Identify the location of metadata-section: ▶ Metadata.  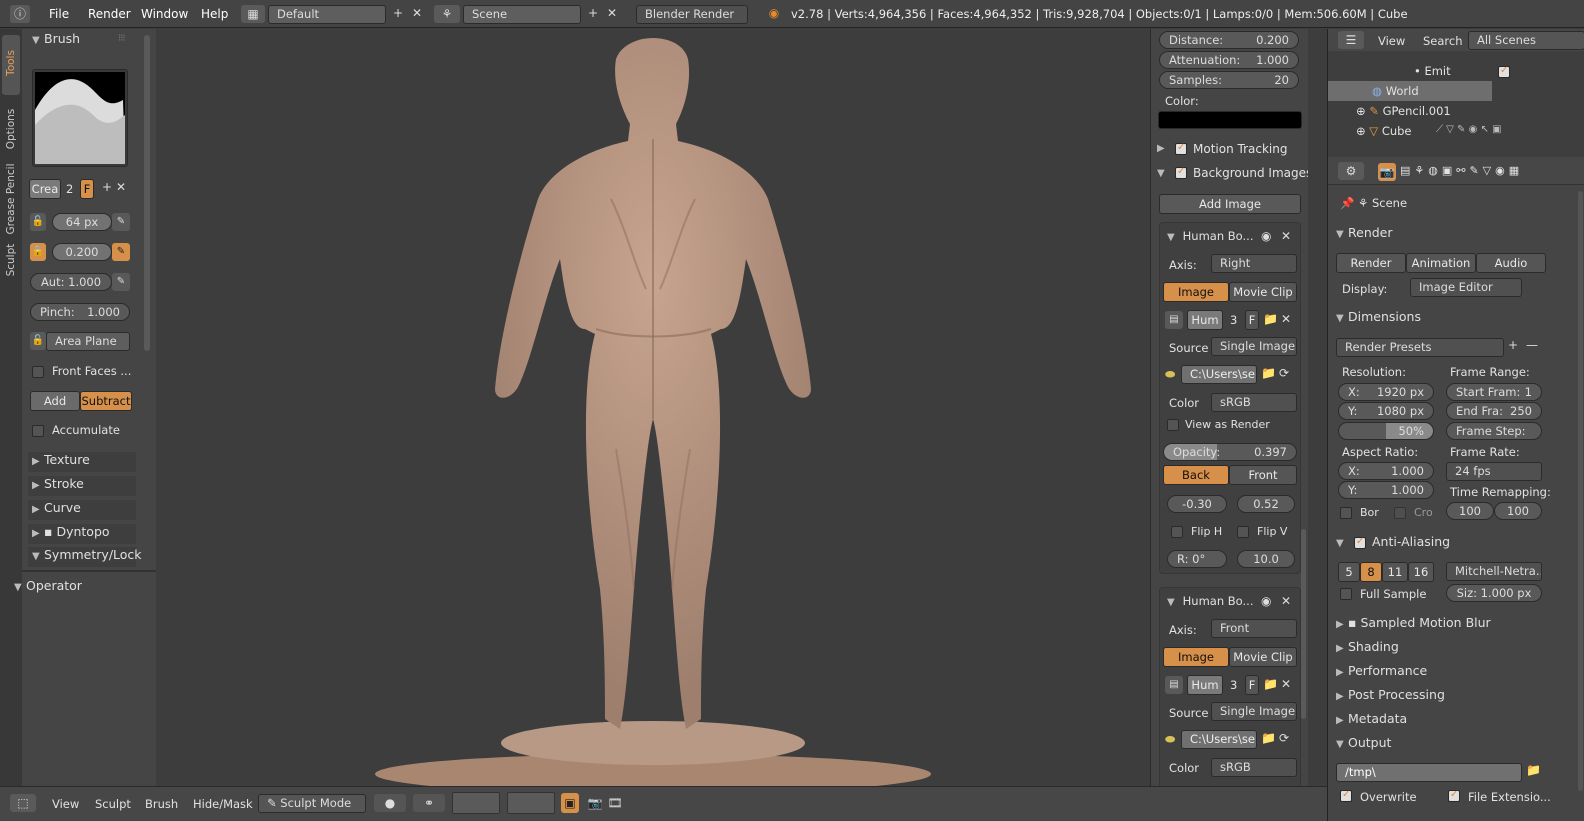
(1371, 718).